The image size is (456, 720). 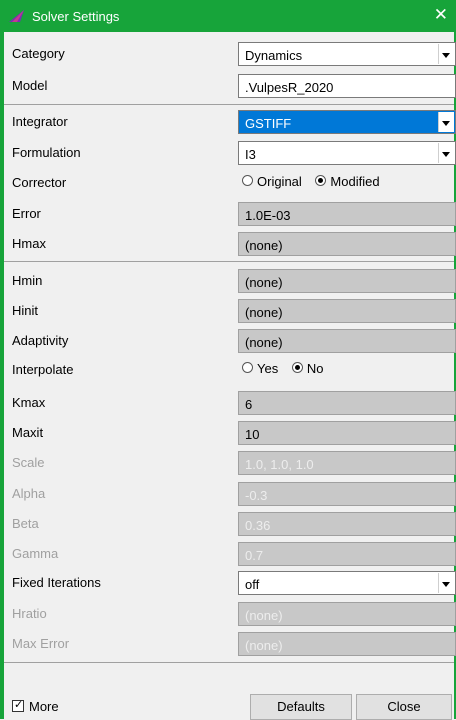 I want to click on fixed-iterations-dropdown: off, so click(x=347, y=583).